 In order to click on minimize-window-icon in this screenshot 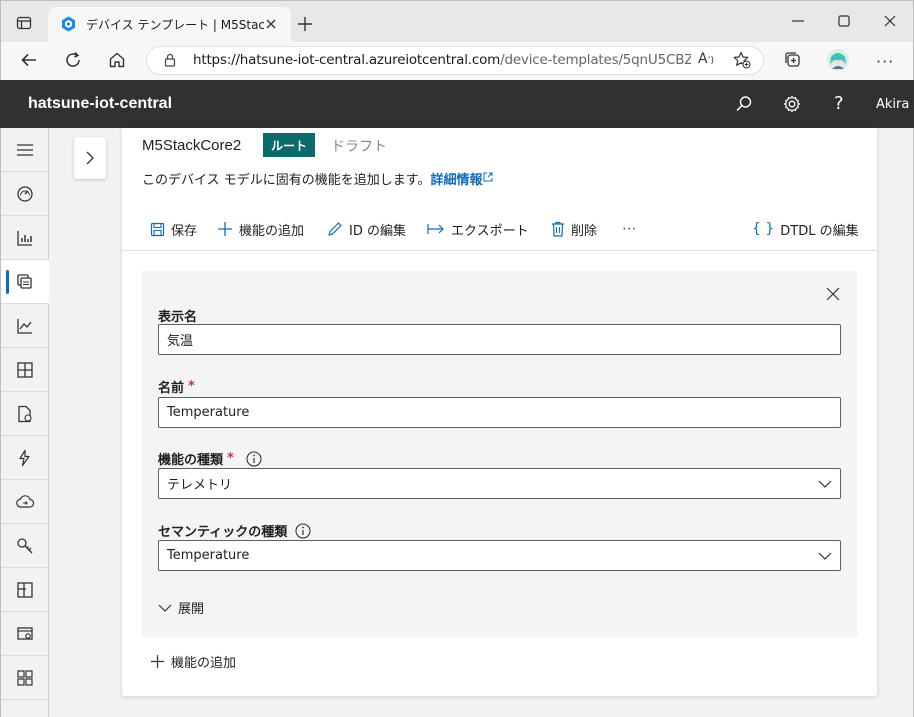, I will do `click(798, 21)`.